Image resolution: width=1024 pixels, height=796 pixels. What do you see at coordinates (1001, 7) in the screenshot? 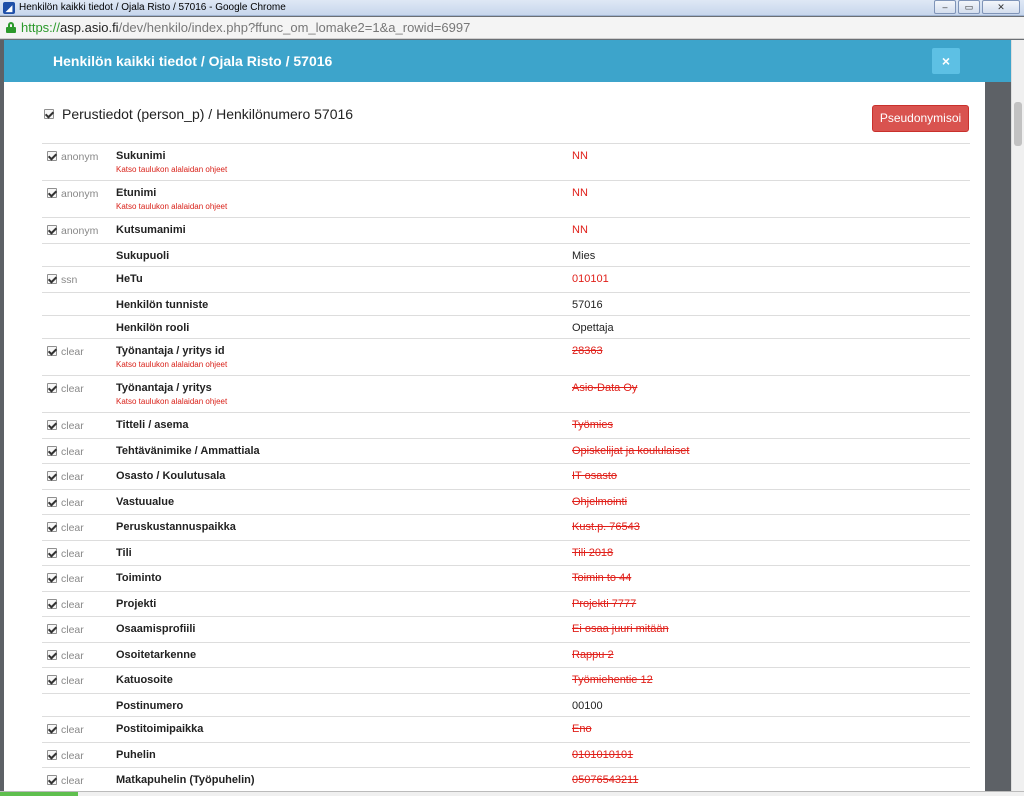
I see `window-close-button: ✕` at bounding box center [1001, 7].